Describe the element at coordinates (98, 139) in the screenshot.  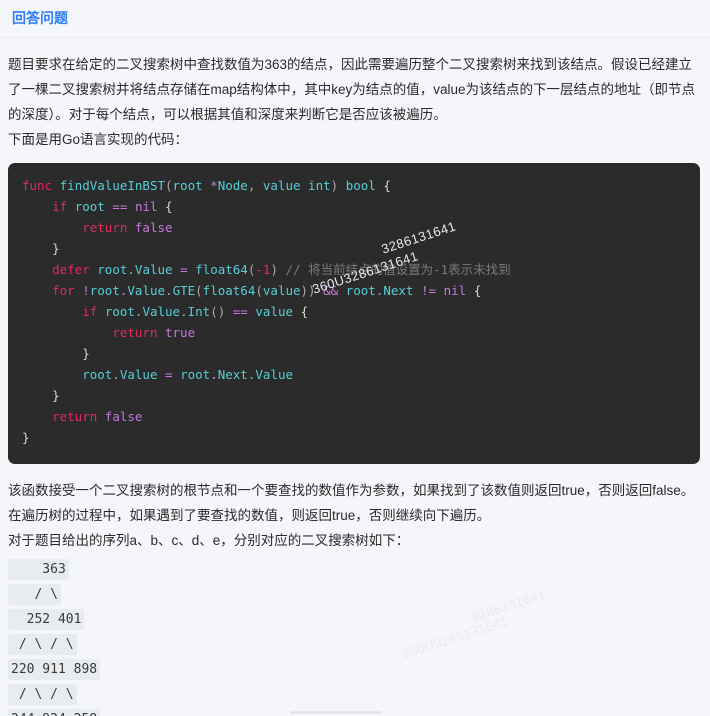
I see `intro-paragraph-2: 下面是用Go语言实现的代码：` at that location.